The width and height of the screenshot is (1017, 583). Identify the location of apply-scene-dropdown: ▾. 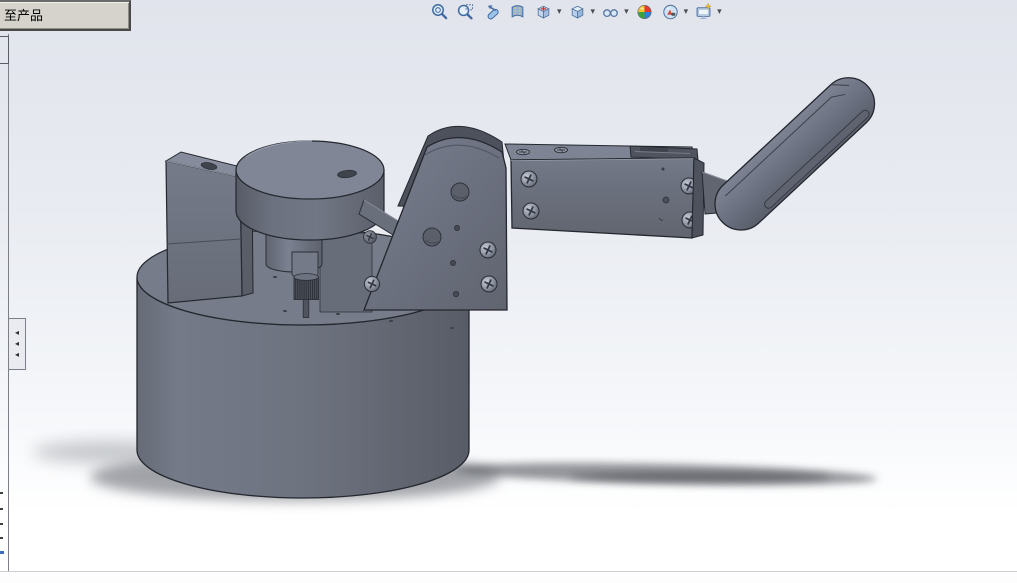
(686, 11).